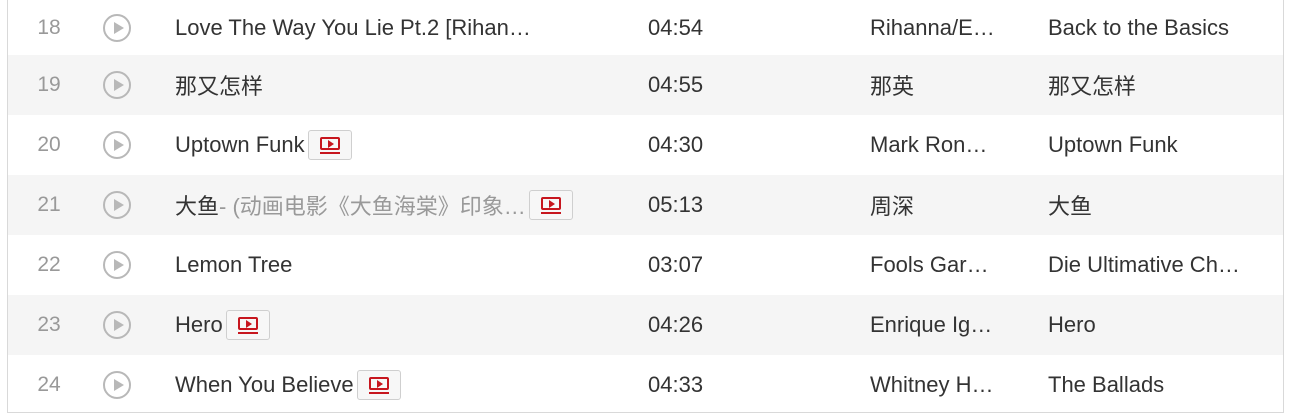  I want to click on song-title: When You Believe, so click(264, 385).